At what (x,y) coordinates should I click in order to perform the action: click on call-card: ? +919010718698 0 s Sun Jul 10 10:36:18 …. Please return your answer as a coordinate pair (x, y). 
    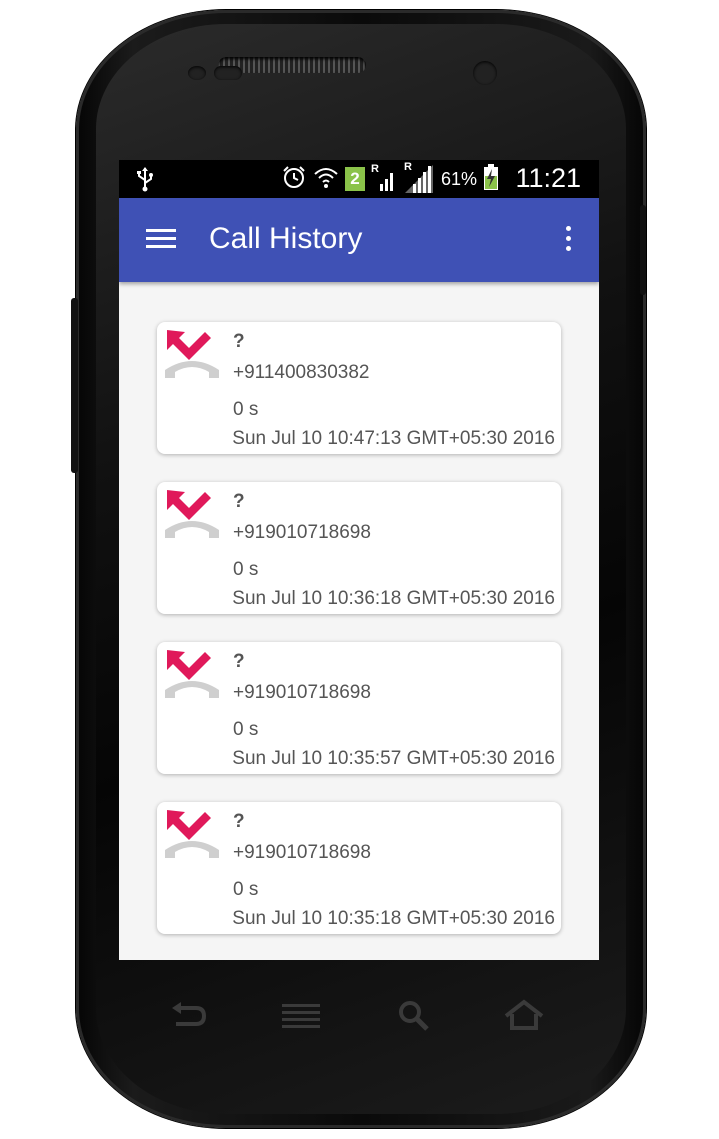
    Looking at the image, I should click on (359, 548).